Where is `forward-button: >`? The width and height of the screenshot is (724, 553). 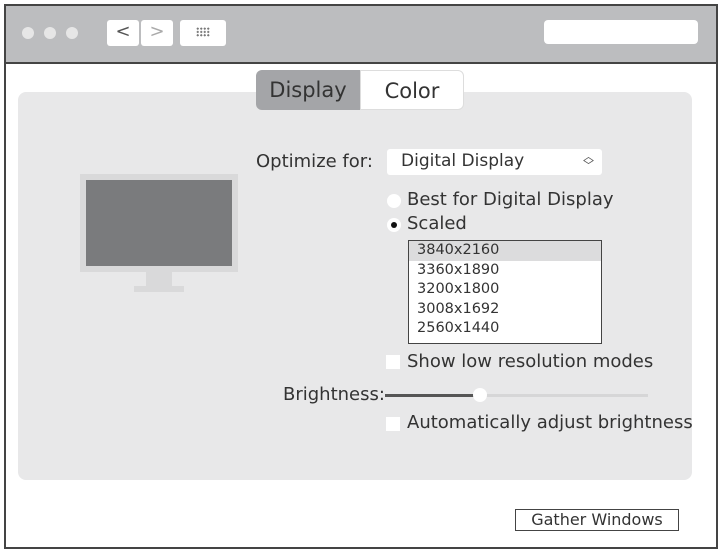 forward-button: > is located at coordinates (157, 33).